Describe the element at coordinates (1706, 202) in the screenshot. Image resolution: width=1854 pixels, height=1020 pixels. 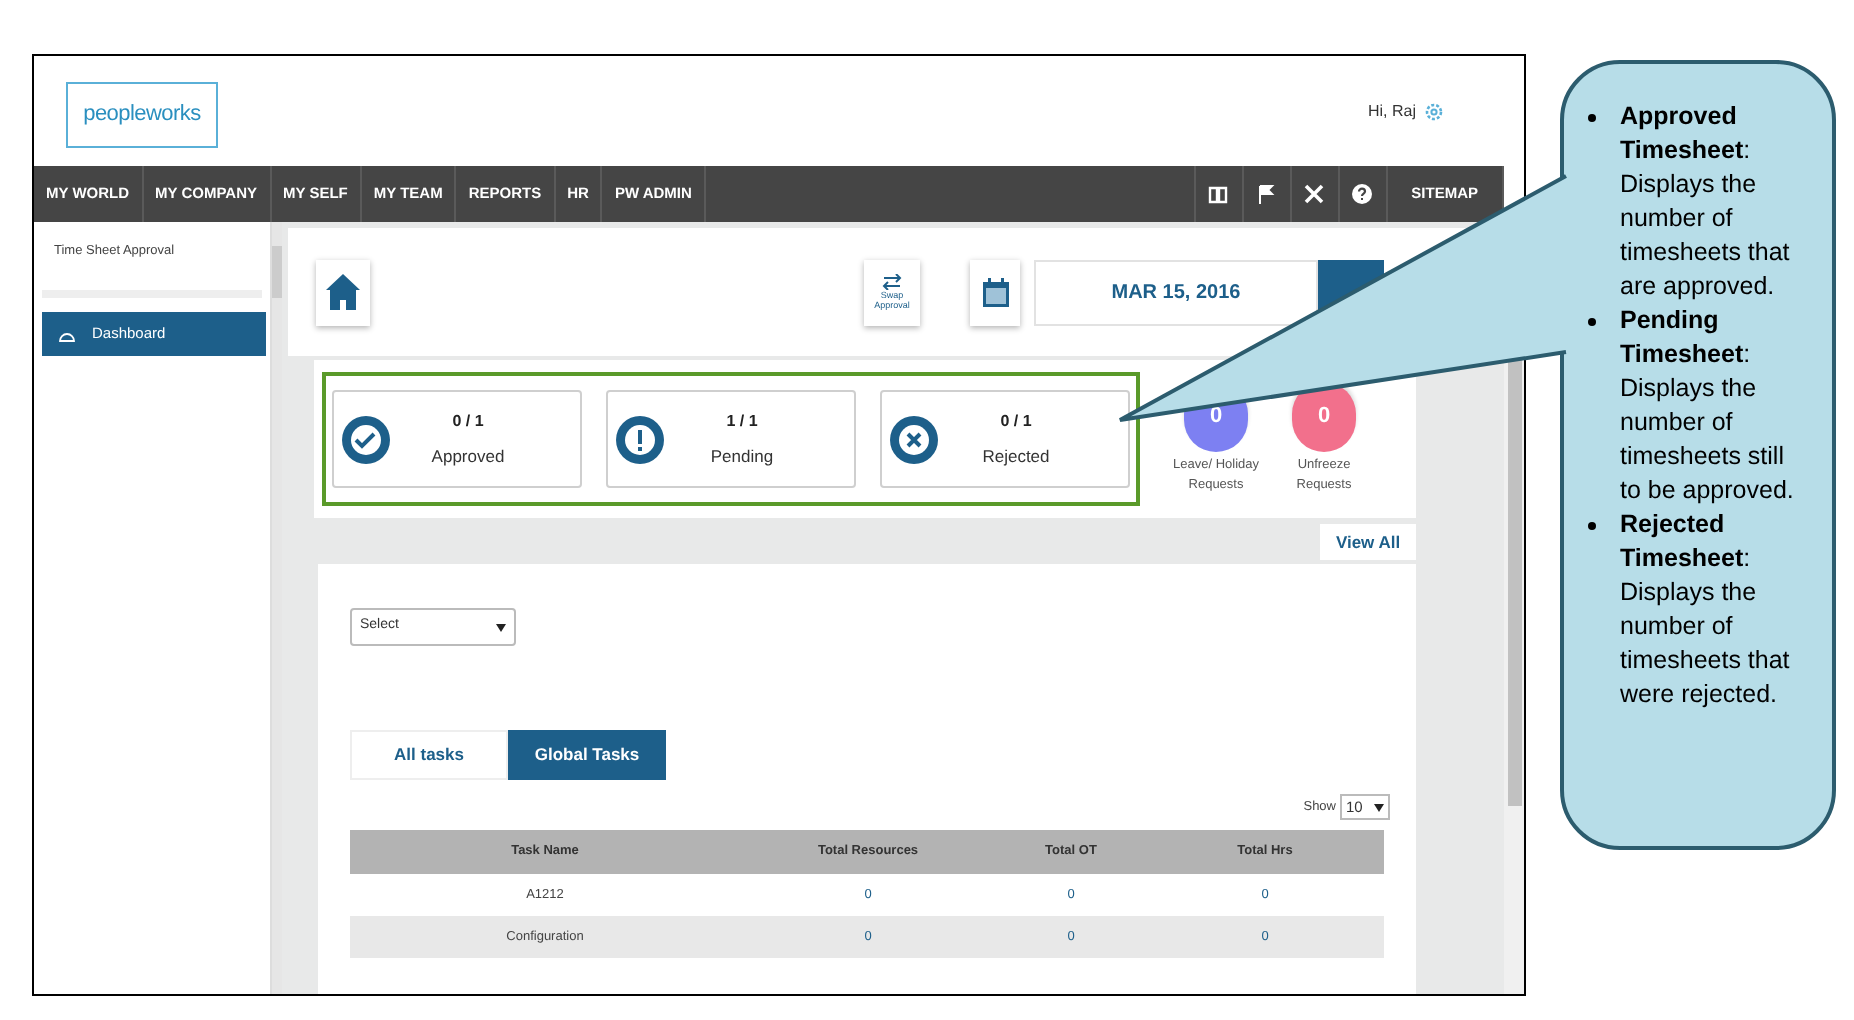
I see `callout-text: Approved Timesheet: Displays the number of timesheets that are approved.` at that location.